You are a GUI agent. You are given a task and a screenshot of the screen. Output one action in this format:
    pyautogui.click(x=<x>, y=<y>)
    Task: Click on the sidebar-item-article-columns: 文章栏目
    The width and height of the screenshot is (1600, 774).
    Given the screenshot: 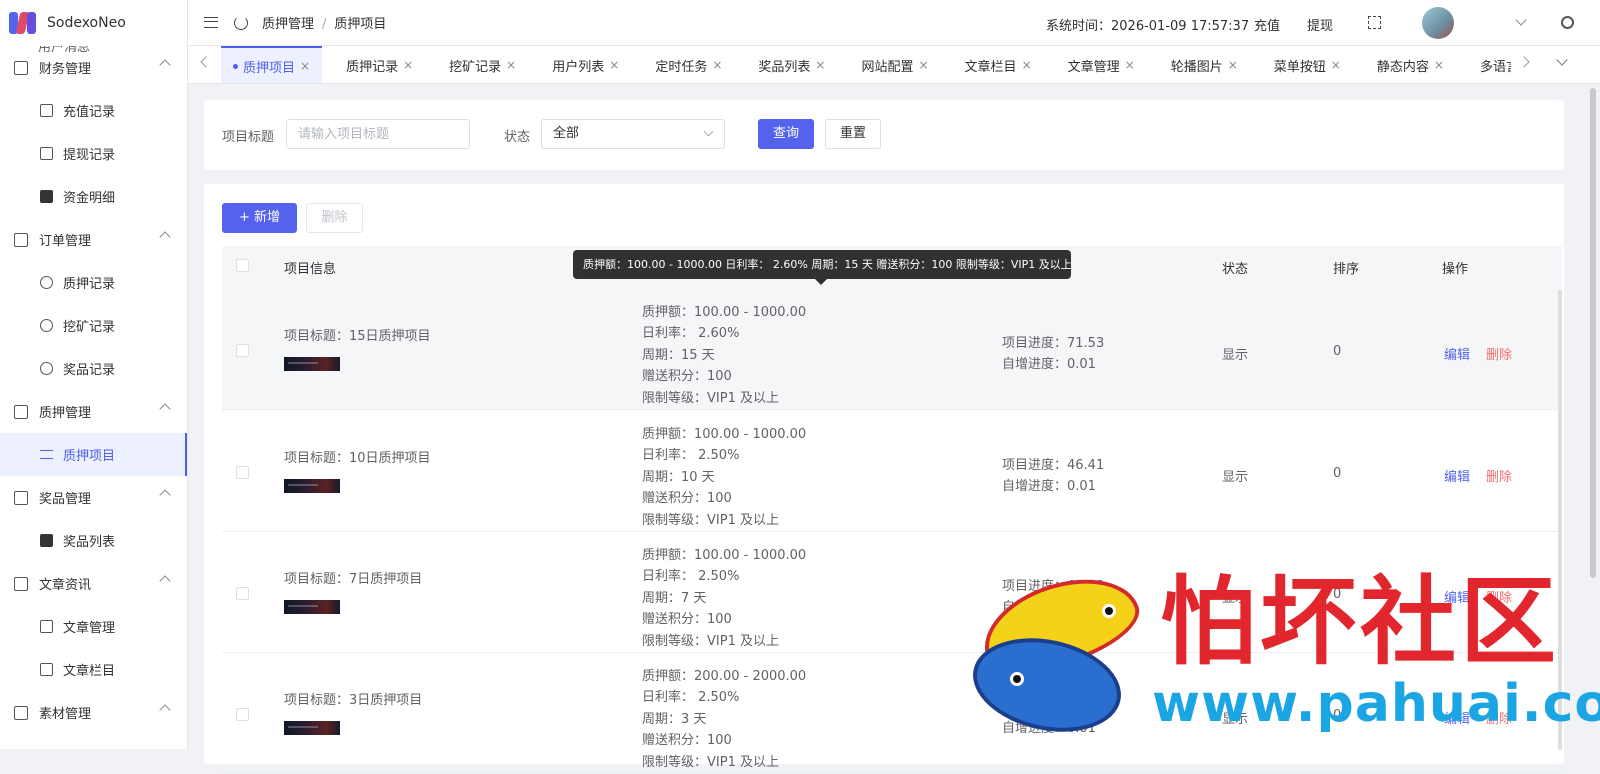 What is the action you would take?
    pyautogui.click(x=93, y=669)
    